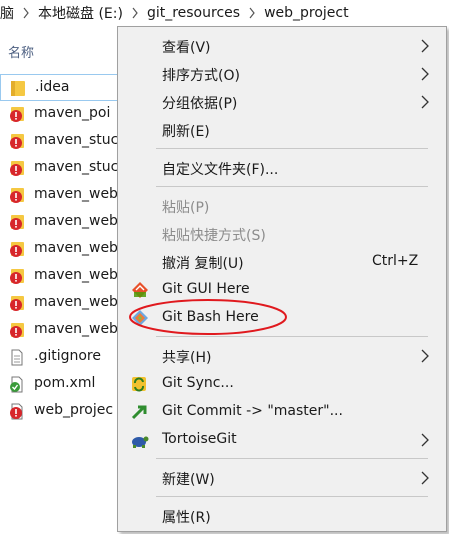 The image size is (449, 534). Describe the element at coordinates (282, 516) in the screenshot. I see `menu-item-properties: 属性(R)` at that location.